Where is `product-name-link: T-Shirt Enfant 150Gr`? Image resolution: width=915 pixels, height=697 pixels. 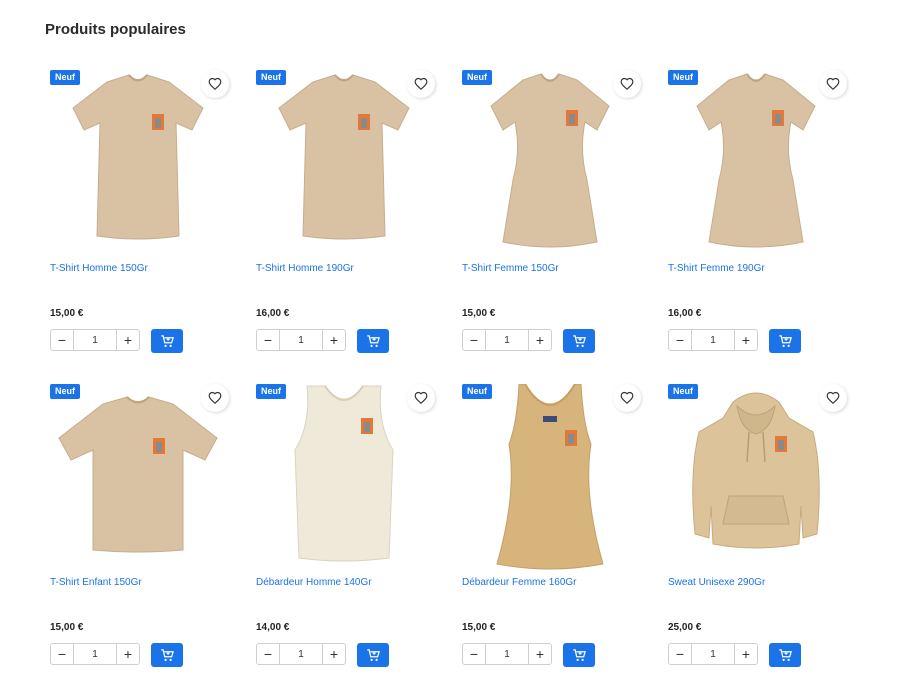 product-name-link: T-Shirt Enfant 150Gr is located at coordinates (96, 582).